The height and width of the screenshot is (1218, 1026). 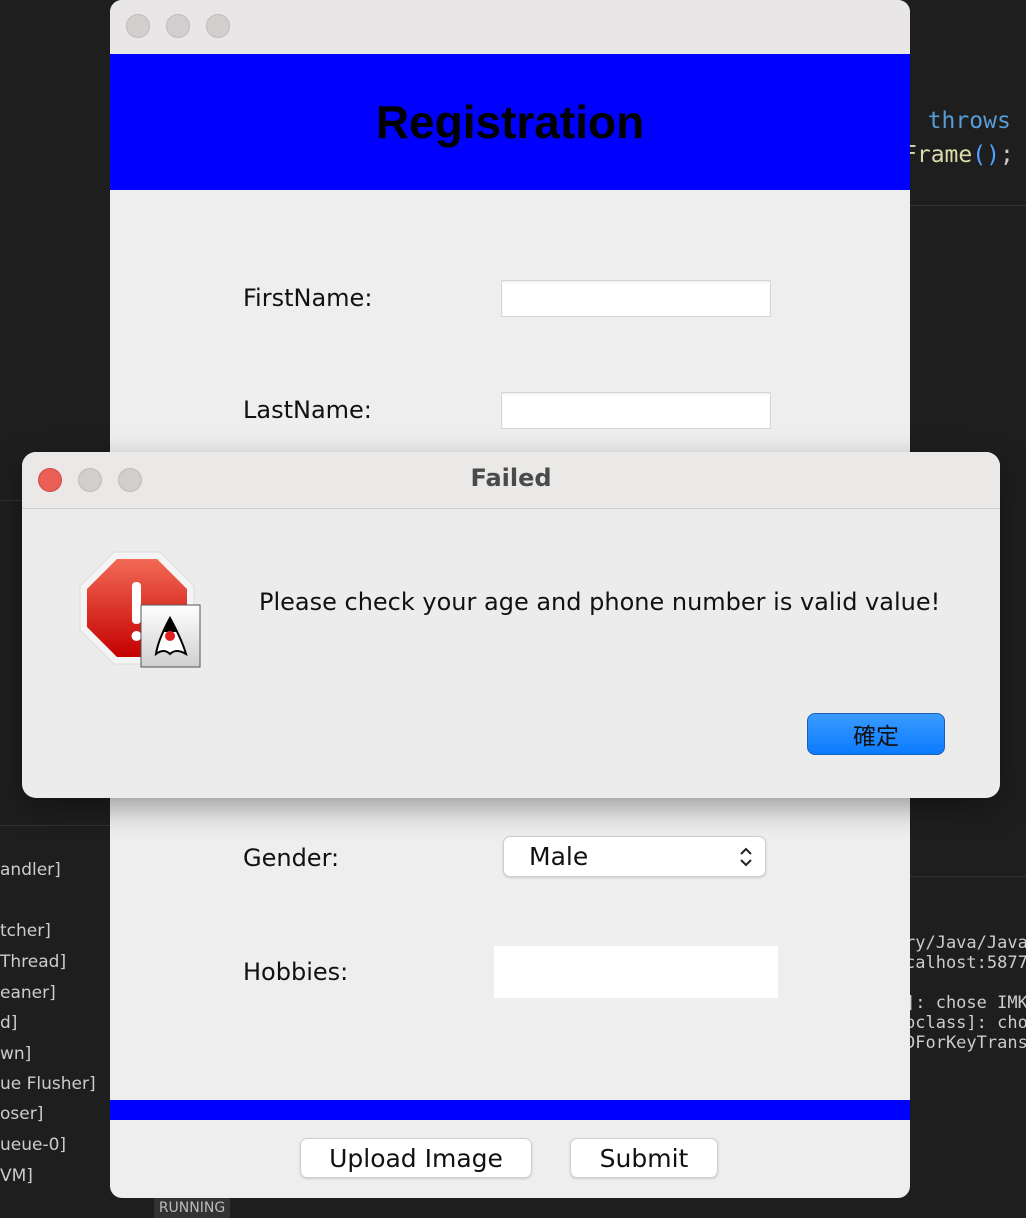 I want to click on header-banner: Registration, so click(x=510, y=122).